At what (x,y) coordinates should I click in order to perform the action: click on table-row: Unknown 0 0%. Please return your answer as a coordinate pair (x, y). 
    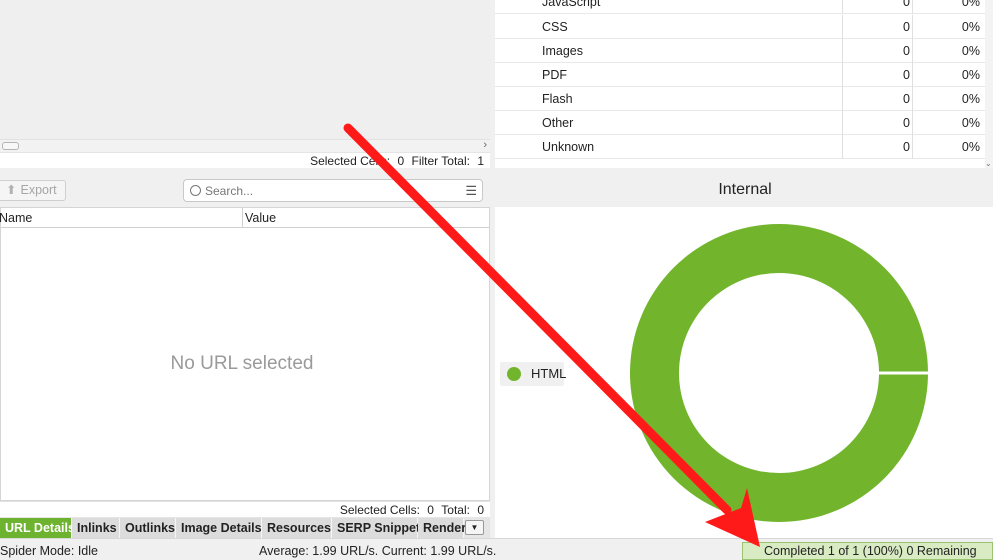
    Looking at the image, I should click on (744, 147).